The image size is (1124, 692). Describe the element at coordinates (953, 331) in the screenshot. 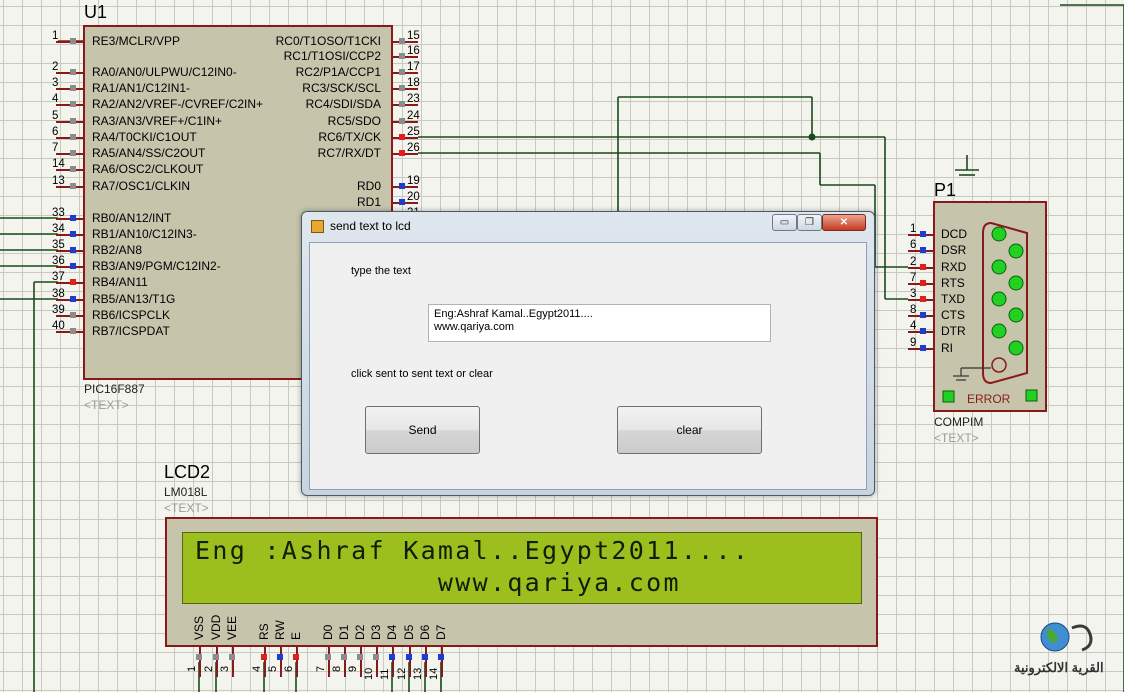

I see `p1-pin-label: DTR` at that location.